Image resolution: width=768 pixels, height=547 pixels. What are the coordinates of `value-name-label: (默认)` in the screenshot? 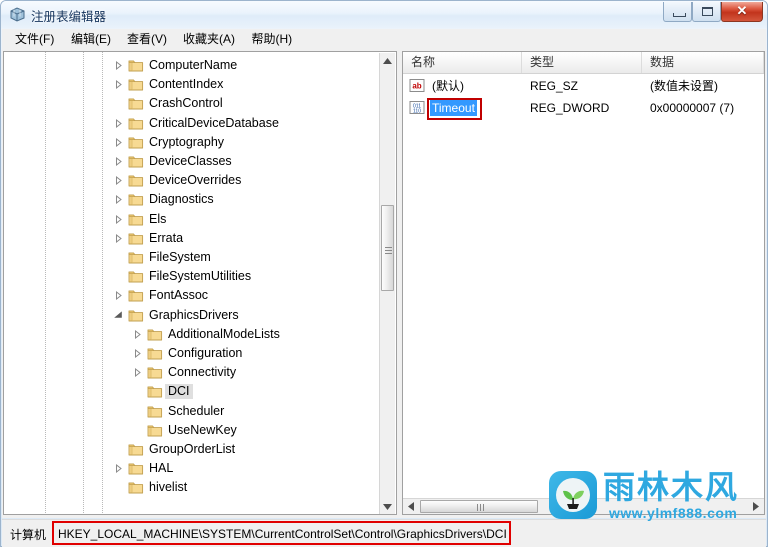 It's located at (448, 86).